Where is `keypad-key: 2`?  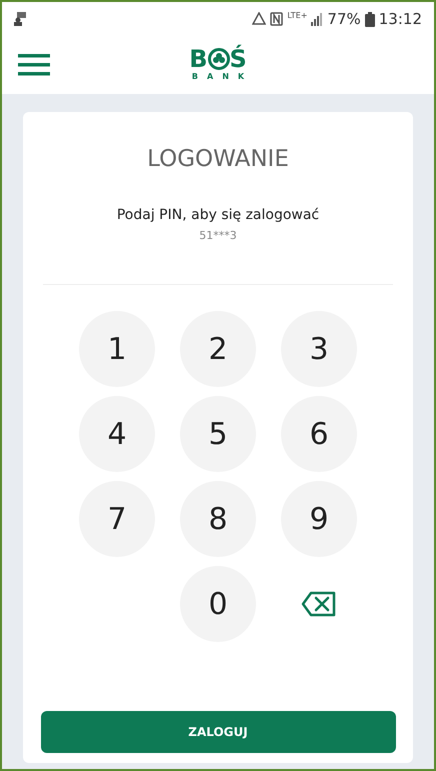
keypad-key: 2 is located at coordinates (218, 349).